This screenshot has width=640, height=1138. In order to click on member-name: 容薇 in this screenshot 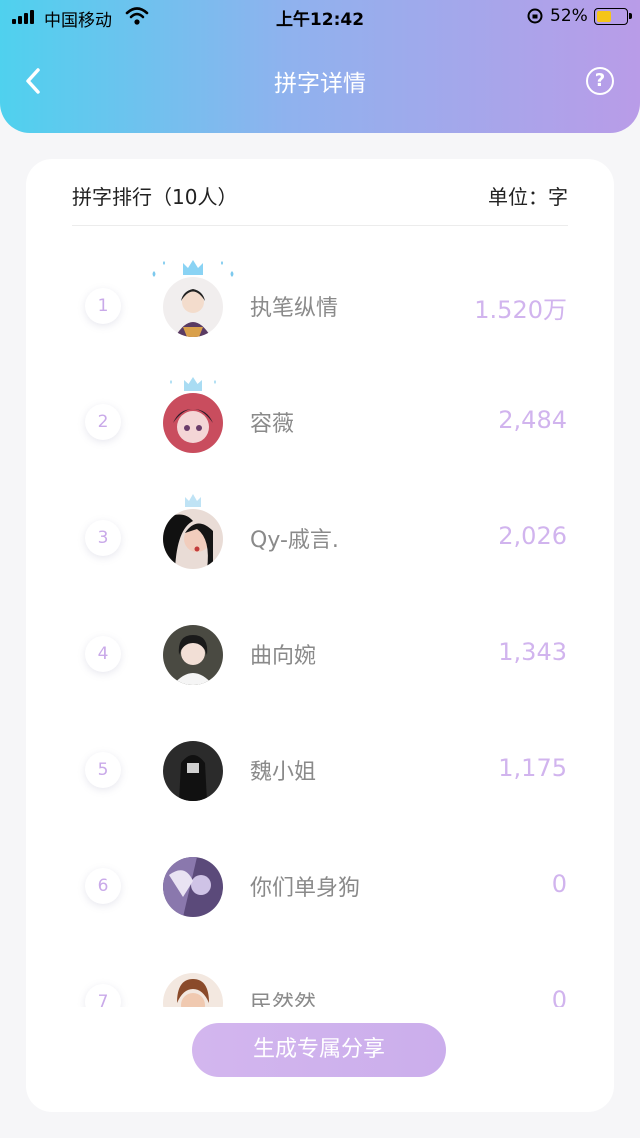, I will do `click(272, 424)`.